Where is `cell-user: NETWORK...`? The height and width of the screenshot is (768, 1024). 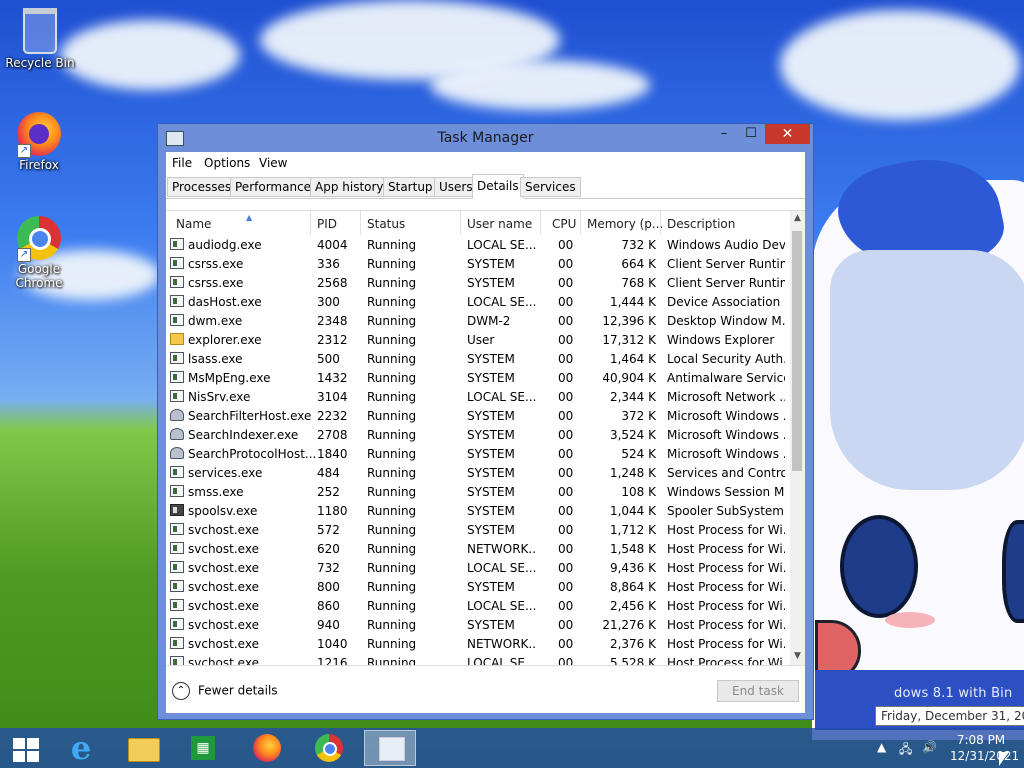
cell-user: NETWORK... is located at coordinates (502, 644).